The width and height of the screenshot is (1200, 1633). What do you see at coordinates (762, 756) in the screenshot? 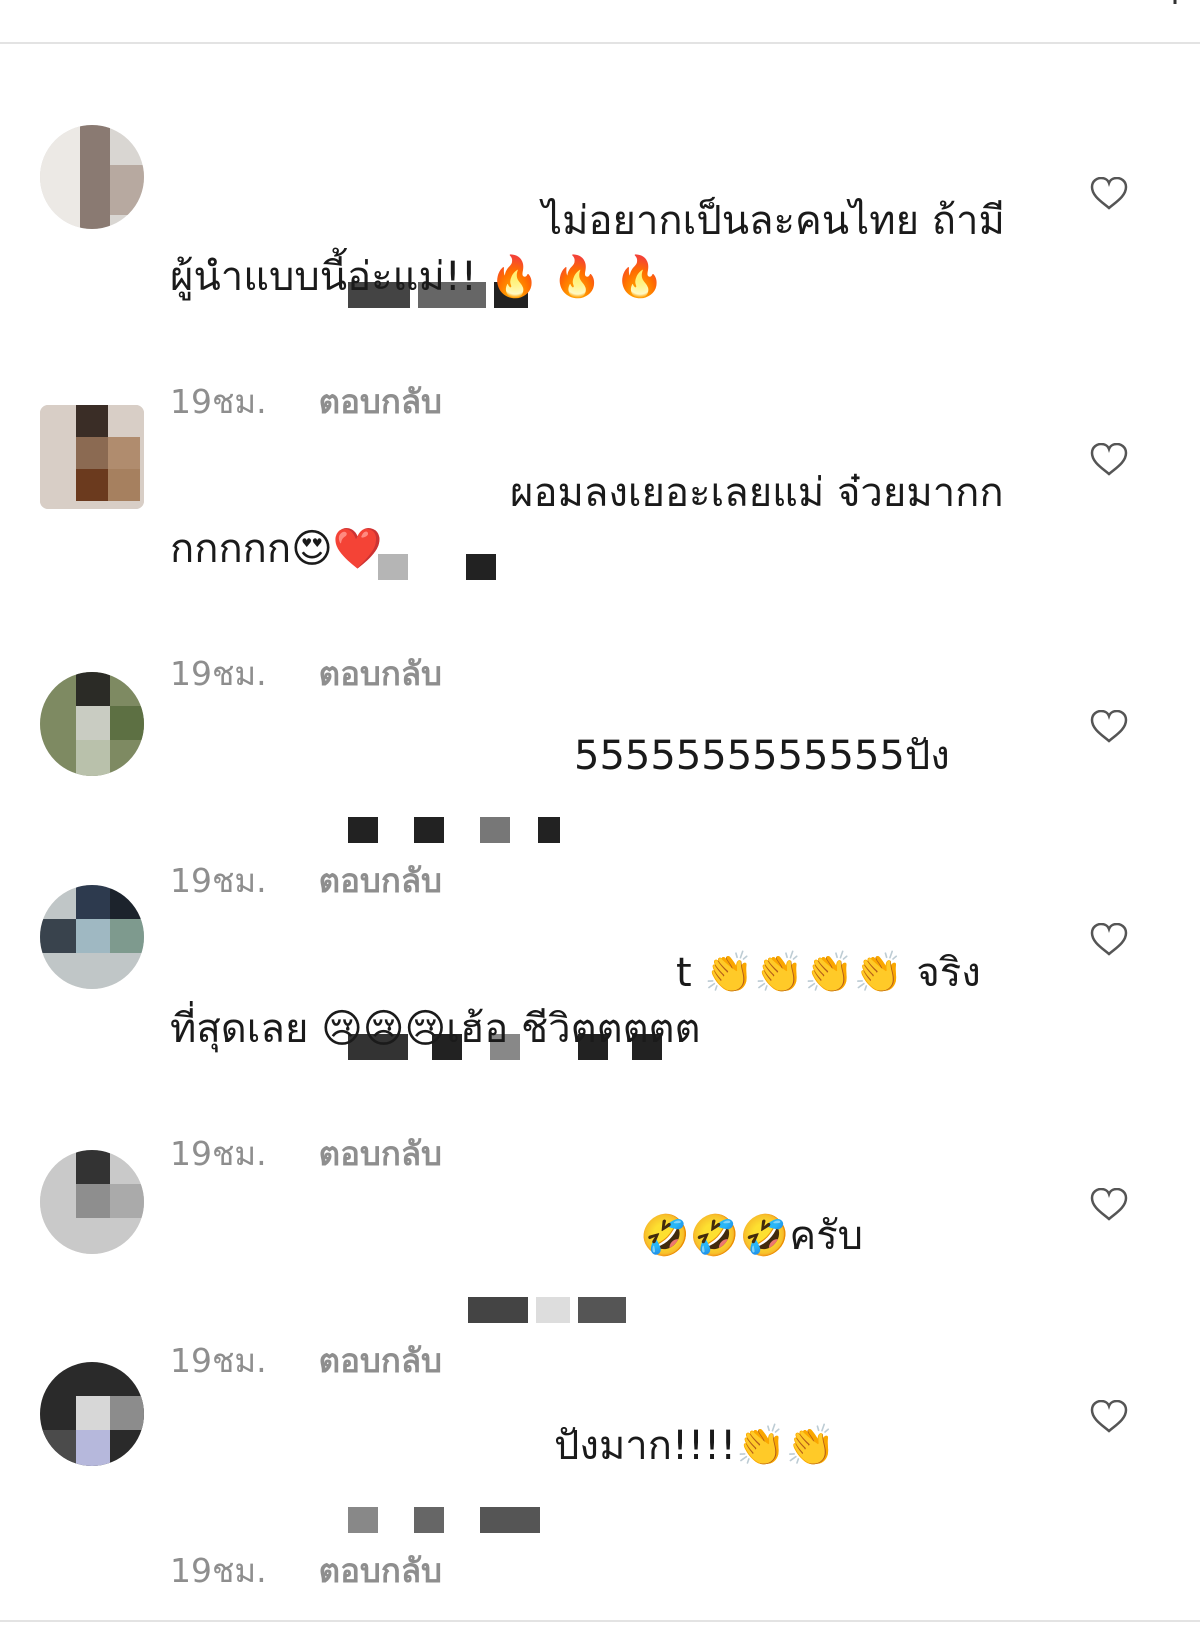
I see `comment-text: 5555555555555ปัง` at bounding box center [762, 756].